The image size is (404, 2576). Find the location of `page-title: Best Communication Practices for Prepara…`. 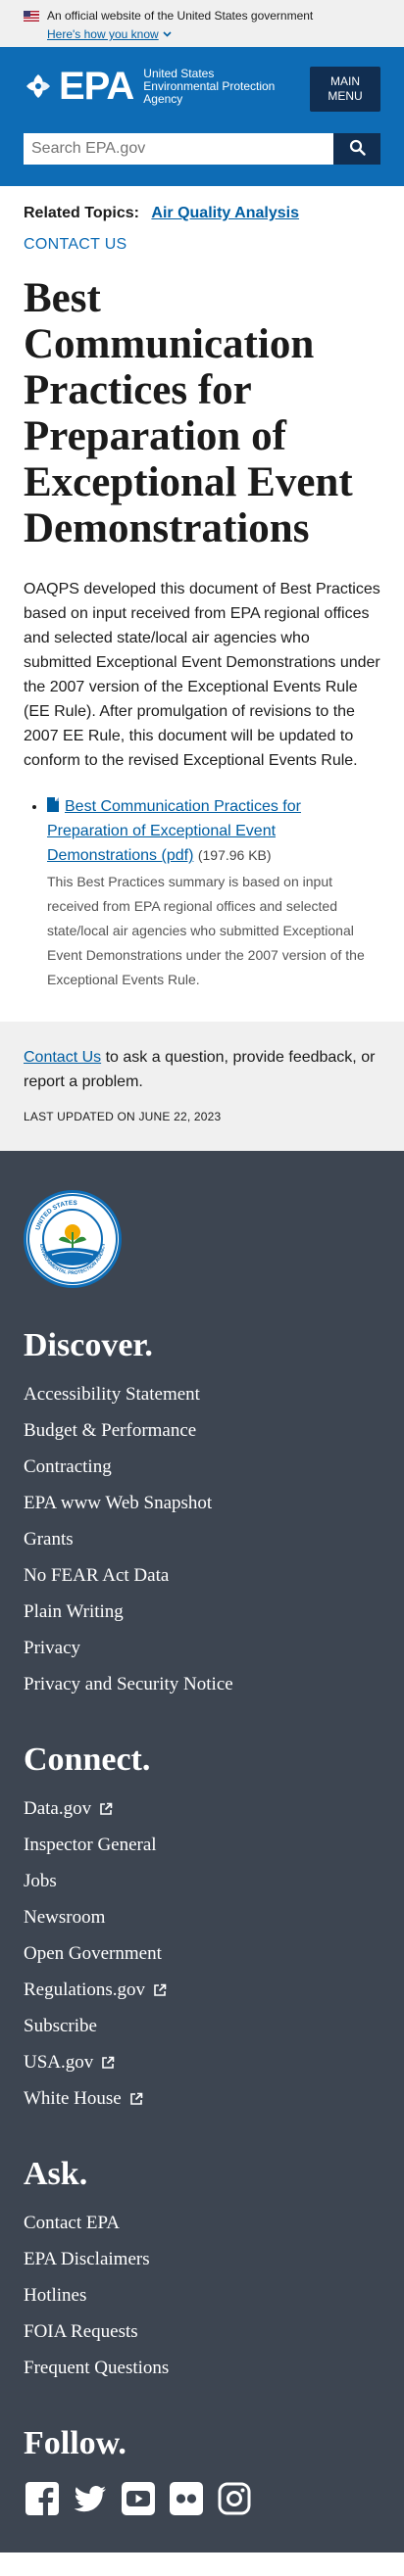

page-title: Best Communication Practices for Prepara… is located at coordinates (188, 413).